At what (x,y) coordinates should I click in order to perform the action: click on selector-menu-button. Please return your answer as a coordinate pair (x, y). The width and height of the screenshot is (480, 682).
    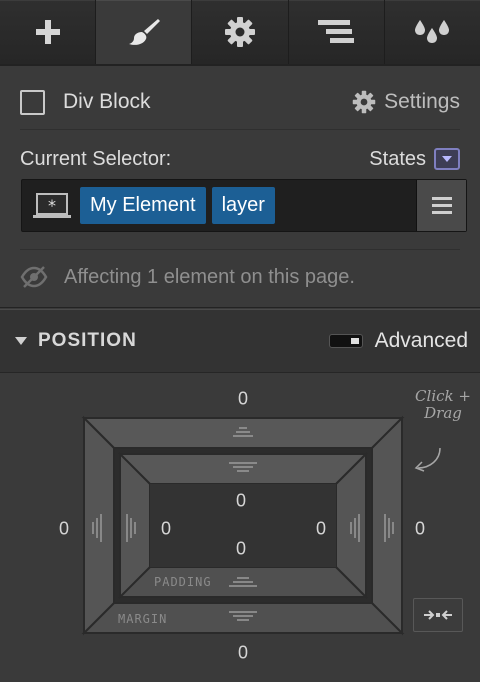
    Looking at the image, I should click on (441, 205).